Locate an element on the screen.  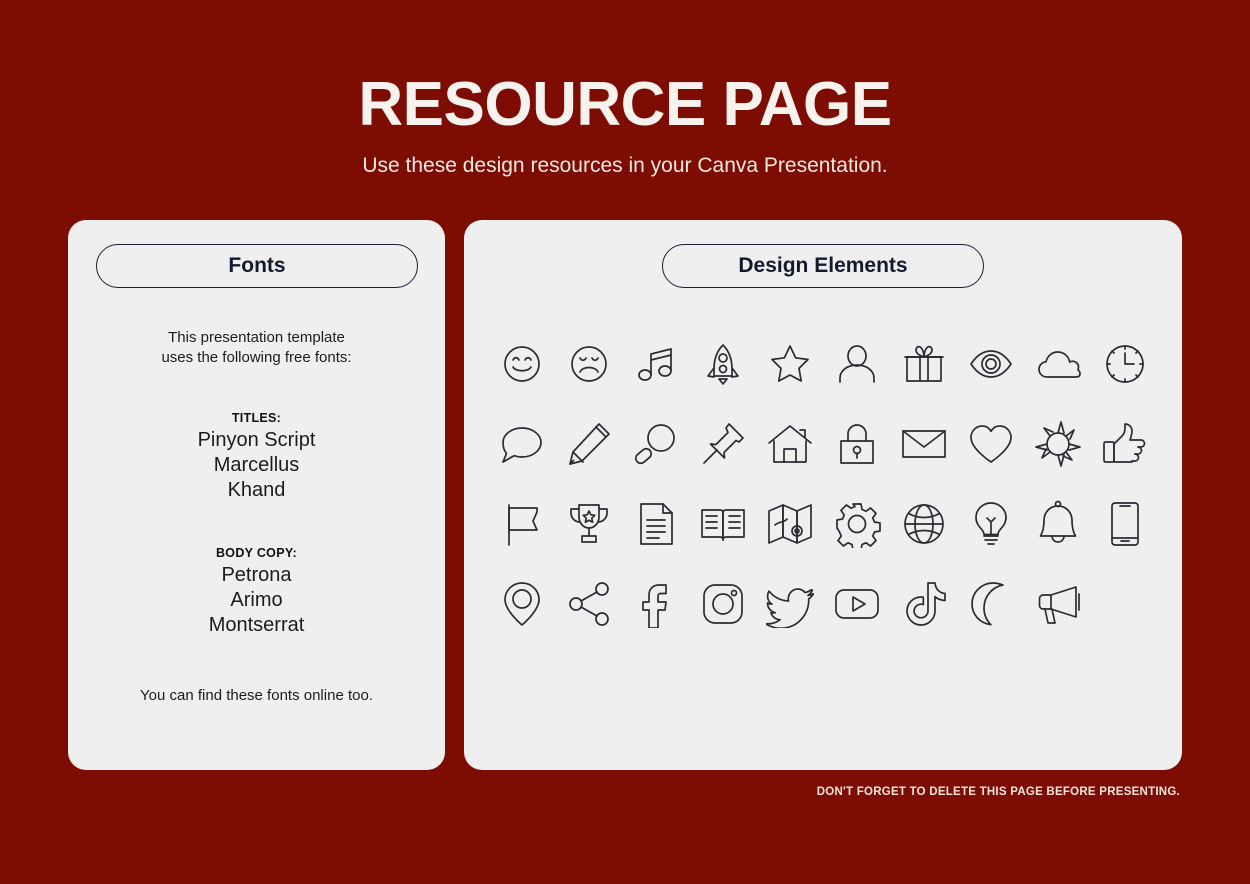
heart-icon is located at coordinates (991, 444).